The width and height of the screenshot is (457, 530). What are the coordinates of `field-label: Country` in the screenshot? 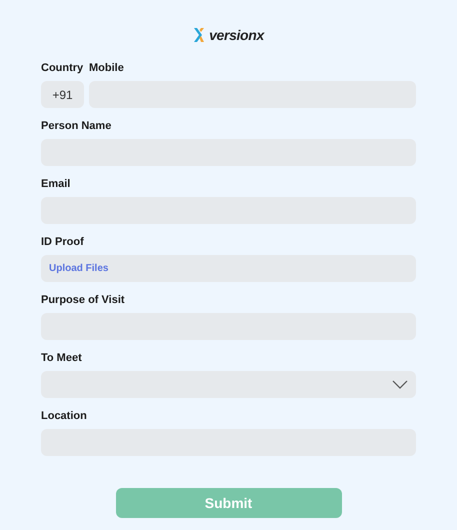 It's located at (62, 68).